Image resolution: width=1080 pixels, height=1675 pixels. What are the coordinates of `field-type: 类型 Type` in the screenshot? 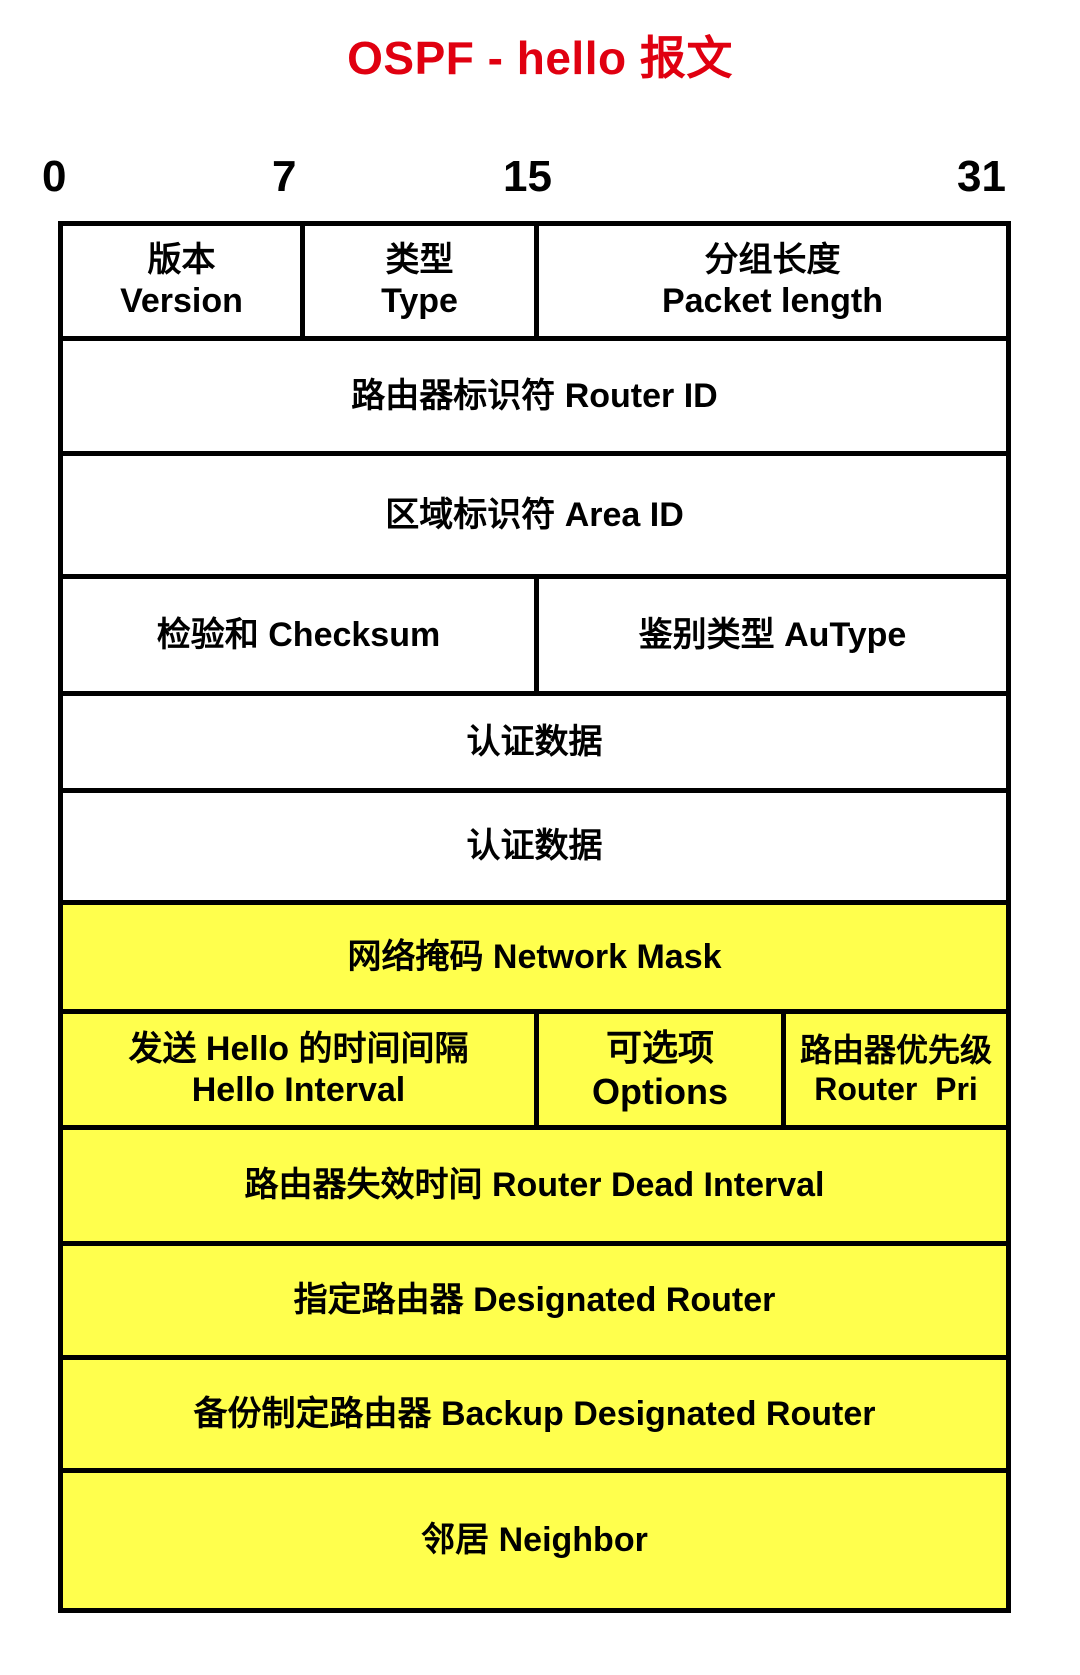 It's located at (419, 281).